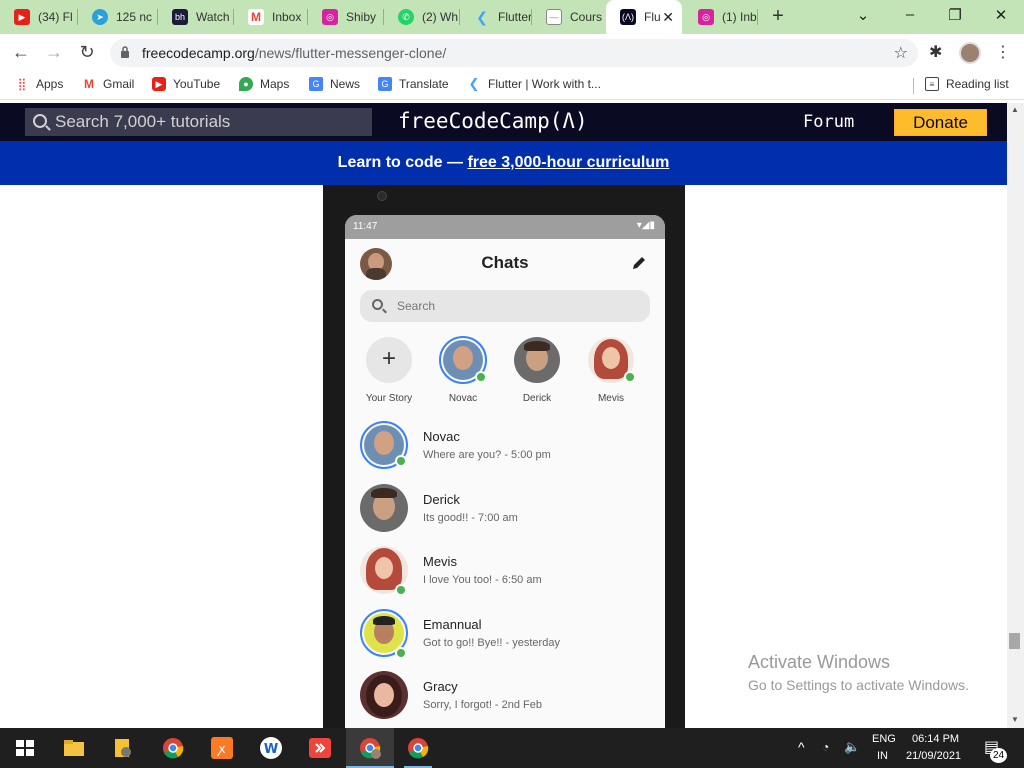 Image resolution: width=1024 pixels, height=768 pixels. I want to click on bh-icon: bh, so click(180, 17).